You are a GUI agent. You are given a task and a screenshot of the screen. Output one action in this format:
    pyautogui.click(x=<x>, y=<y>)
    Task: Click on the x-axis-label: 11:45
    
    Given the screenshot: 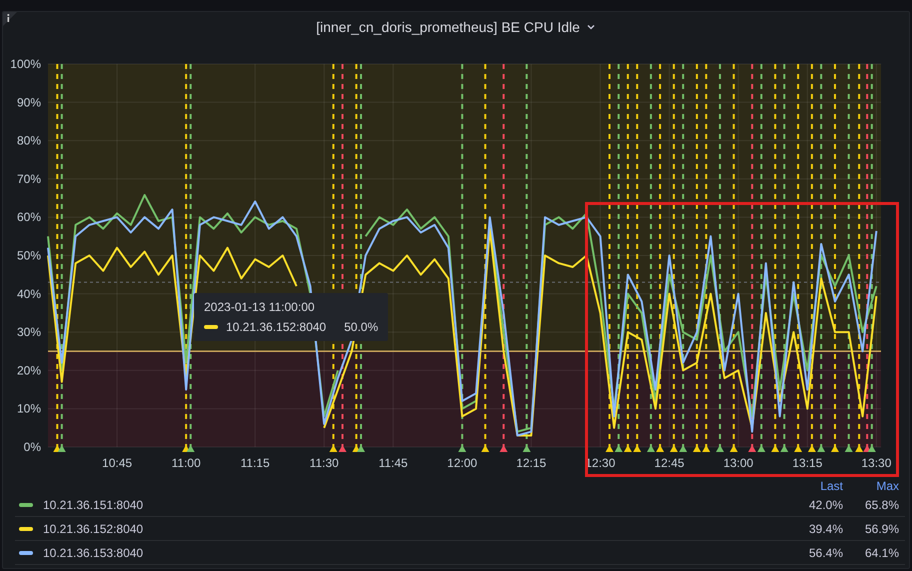 What is the action you would take?
    pyautogui.click(x=393, y=463)
    